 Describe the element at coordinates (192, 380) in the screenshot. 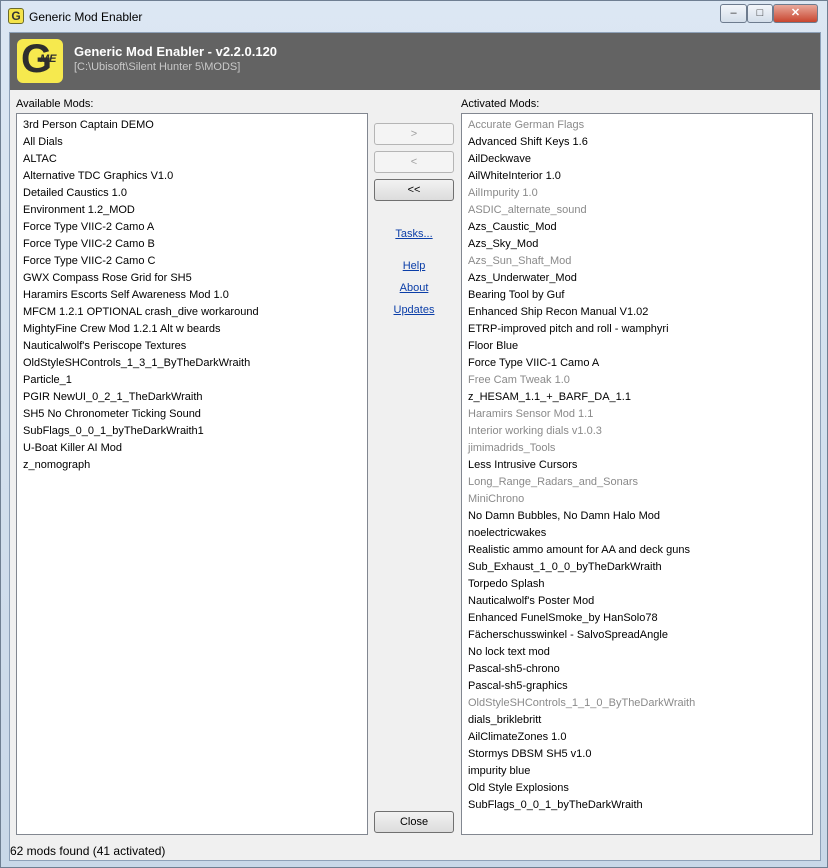

I see `available-mod-item: Particle_1` at that location.